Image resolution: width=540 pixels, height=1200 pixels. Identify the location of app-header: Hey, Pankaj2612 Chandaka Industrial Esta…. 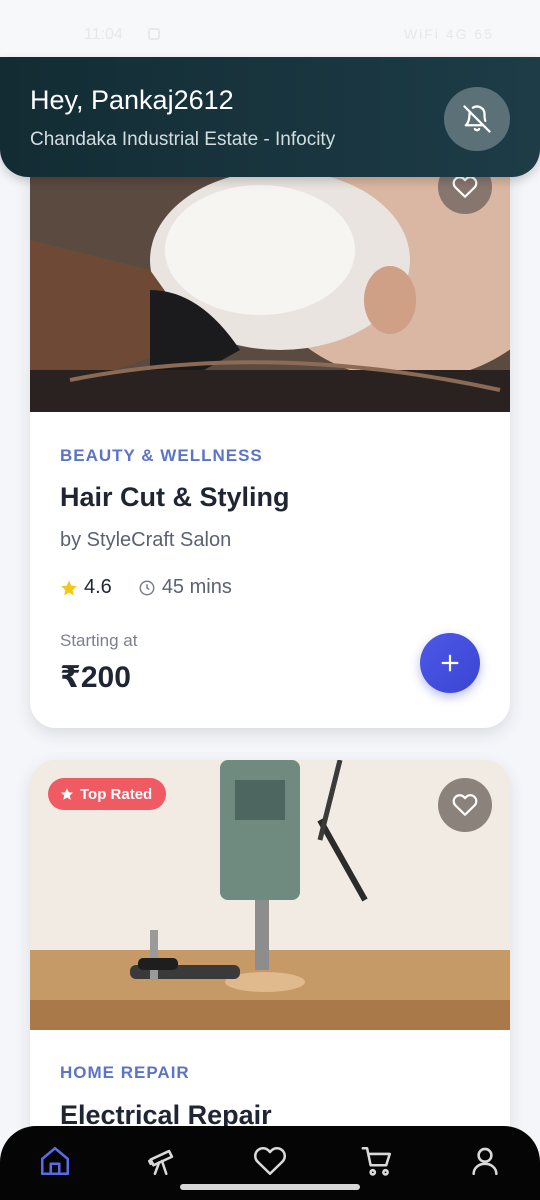
(270, 117).